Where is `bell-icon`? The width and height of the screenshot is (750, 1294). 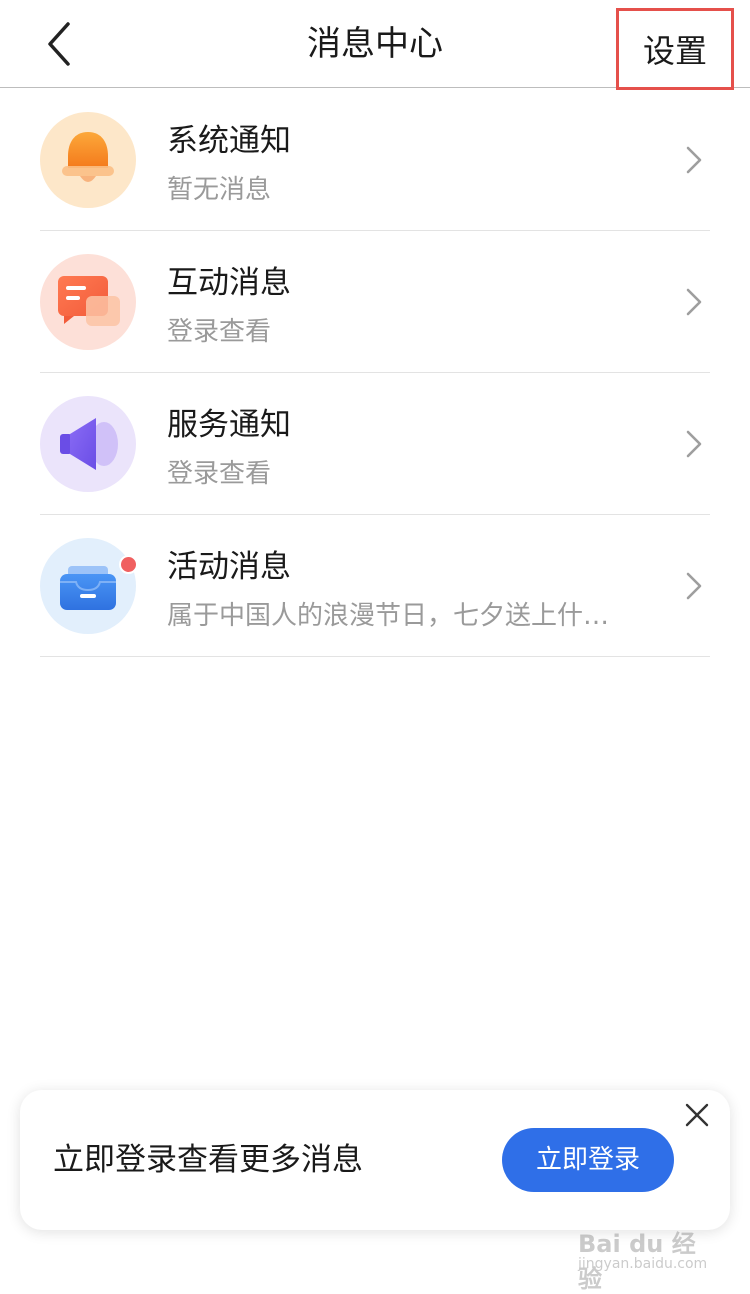 bell-icon is located at coordinates (88, 160).